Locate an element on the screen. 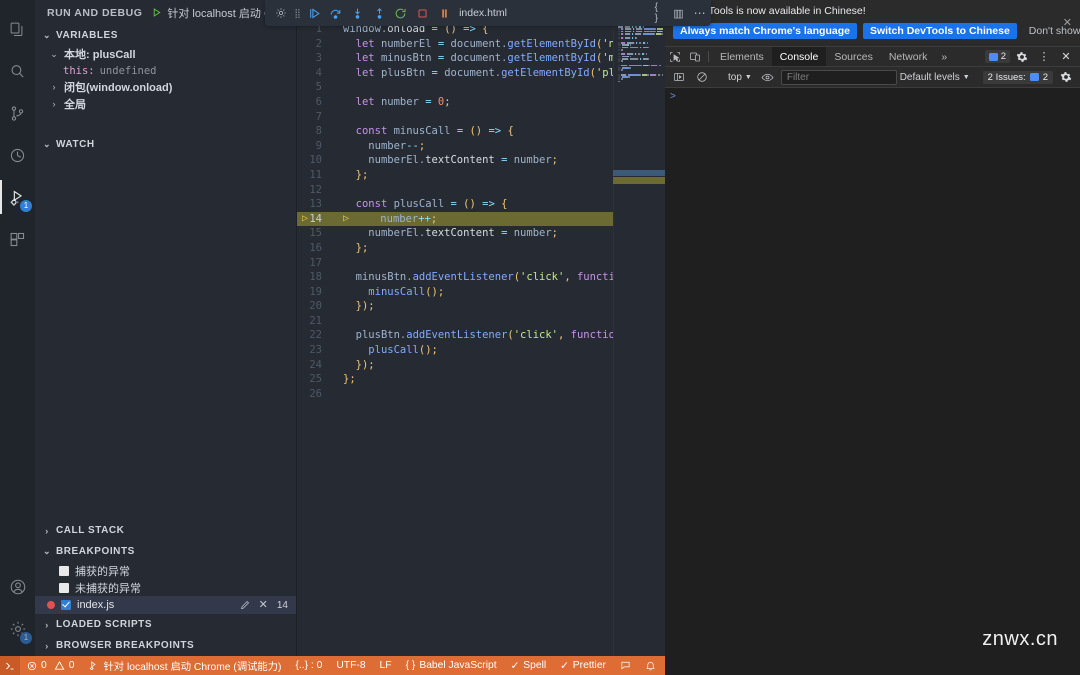  more-actions-icon: ⋯ is located at coordinates (700, 13).